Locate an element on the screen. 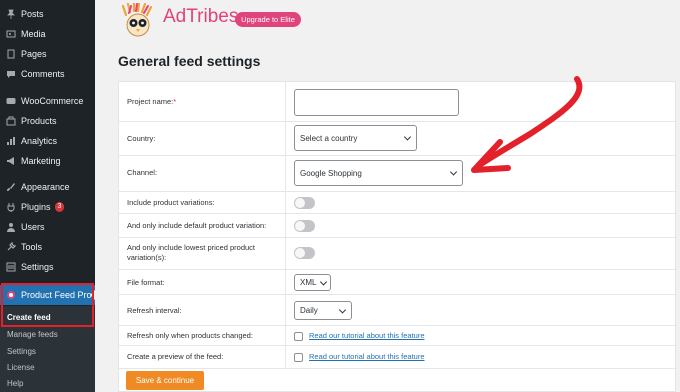 This screenshot has width=680, height=392. sidebar-item-label: Plugins is located at coordinates (36, 207).